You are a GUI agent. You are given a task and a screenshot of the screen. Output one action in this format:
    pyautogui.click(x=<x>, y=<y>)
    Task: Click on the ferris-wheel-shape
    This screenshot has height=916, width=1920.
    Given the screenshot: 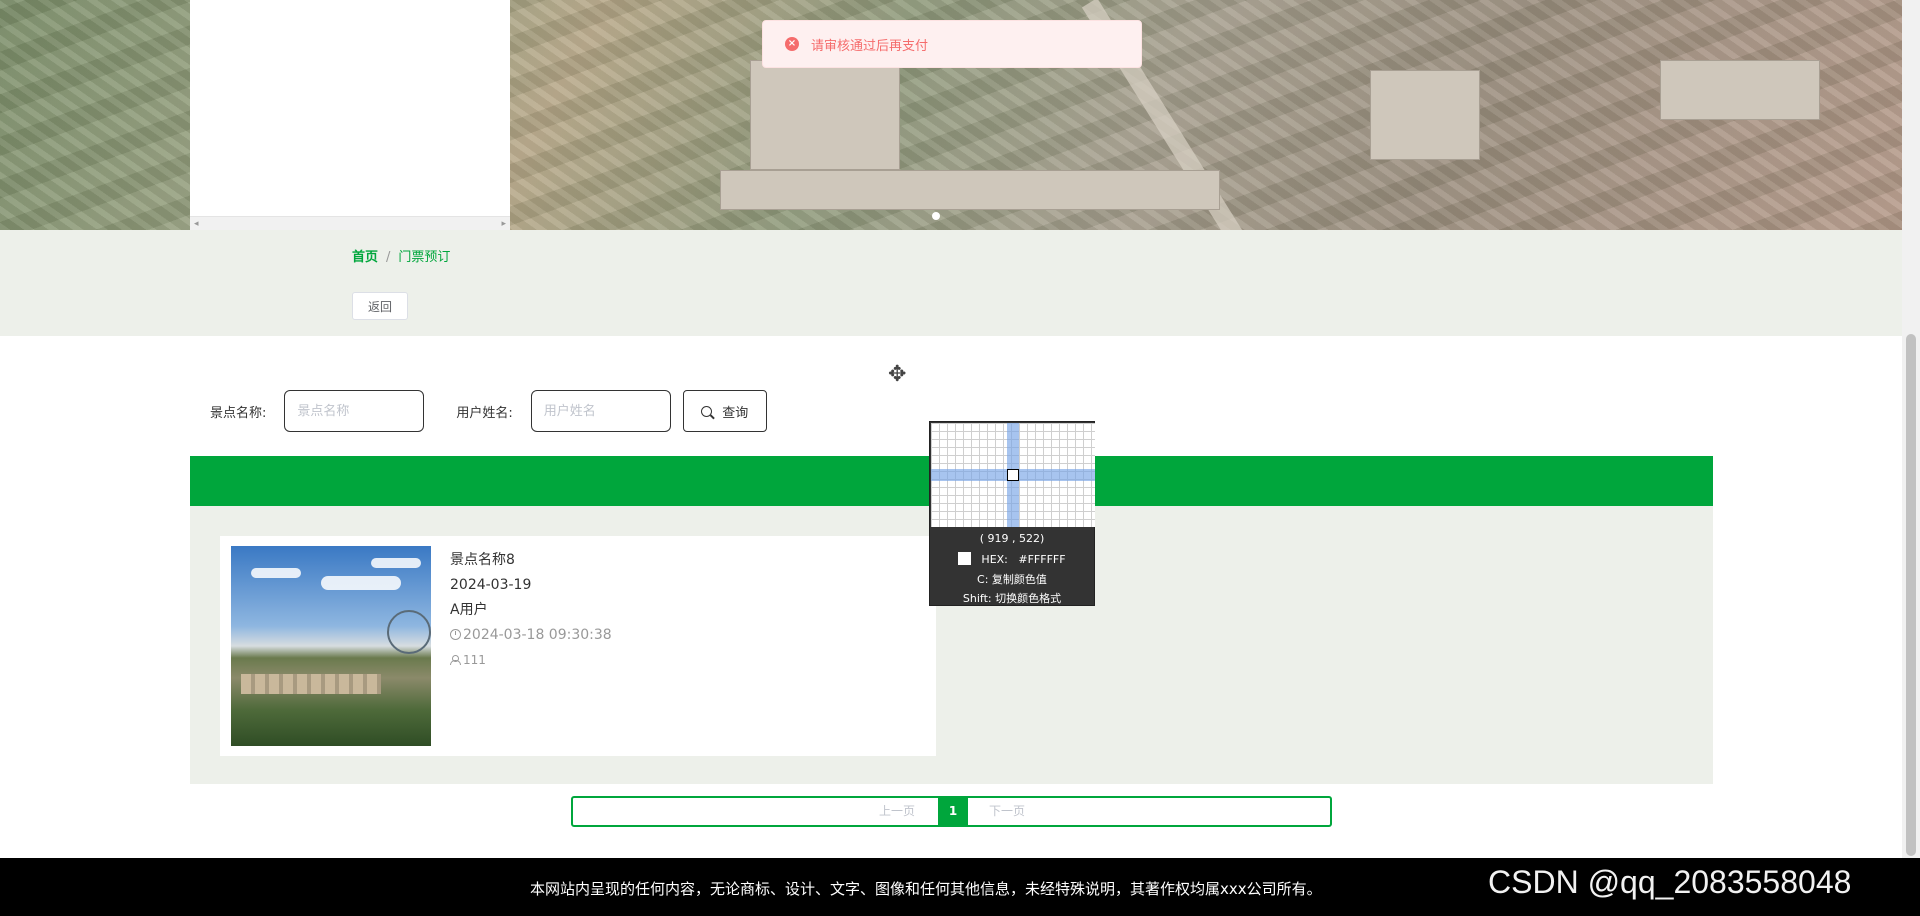 What is the action you would take?
    pyautogui.click(x=409, y=632)
    